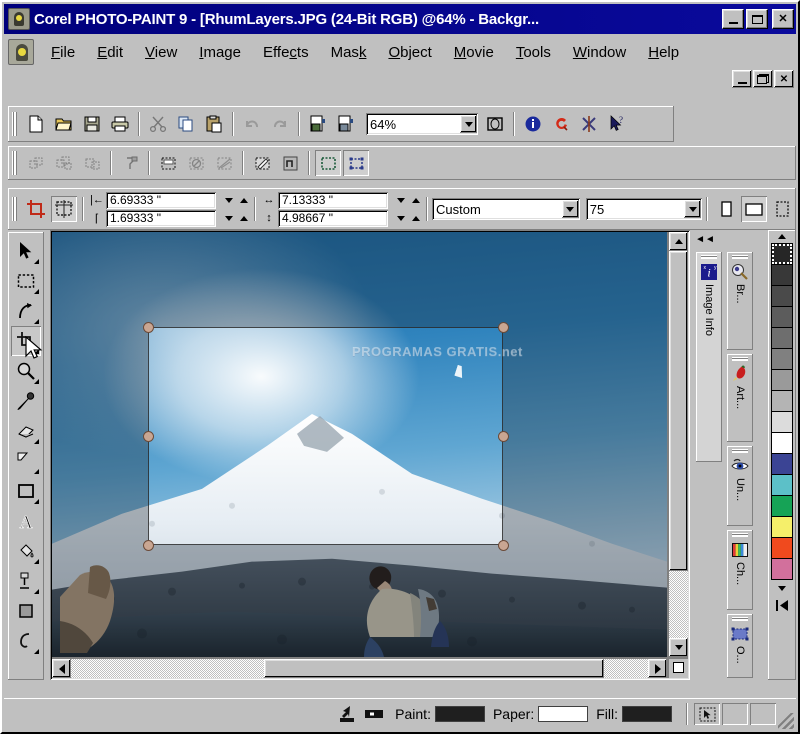 The height and width of the screenshot is (734, 800). What do you see at coordinates (26, 611) in the screenshot?
I see `object-transparency-tool` at bounding box center [26, 611].